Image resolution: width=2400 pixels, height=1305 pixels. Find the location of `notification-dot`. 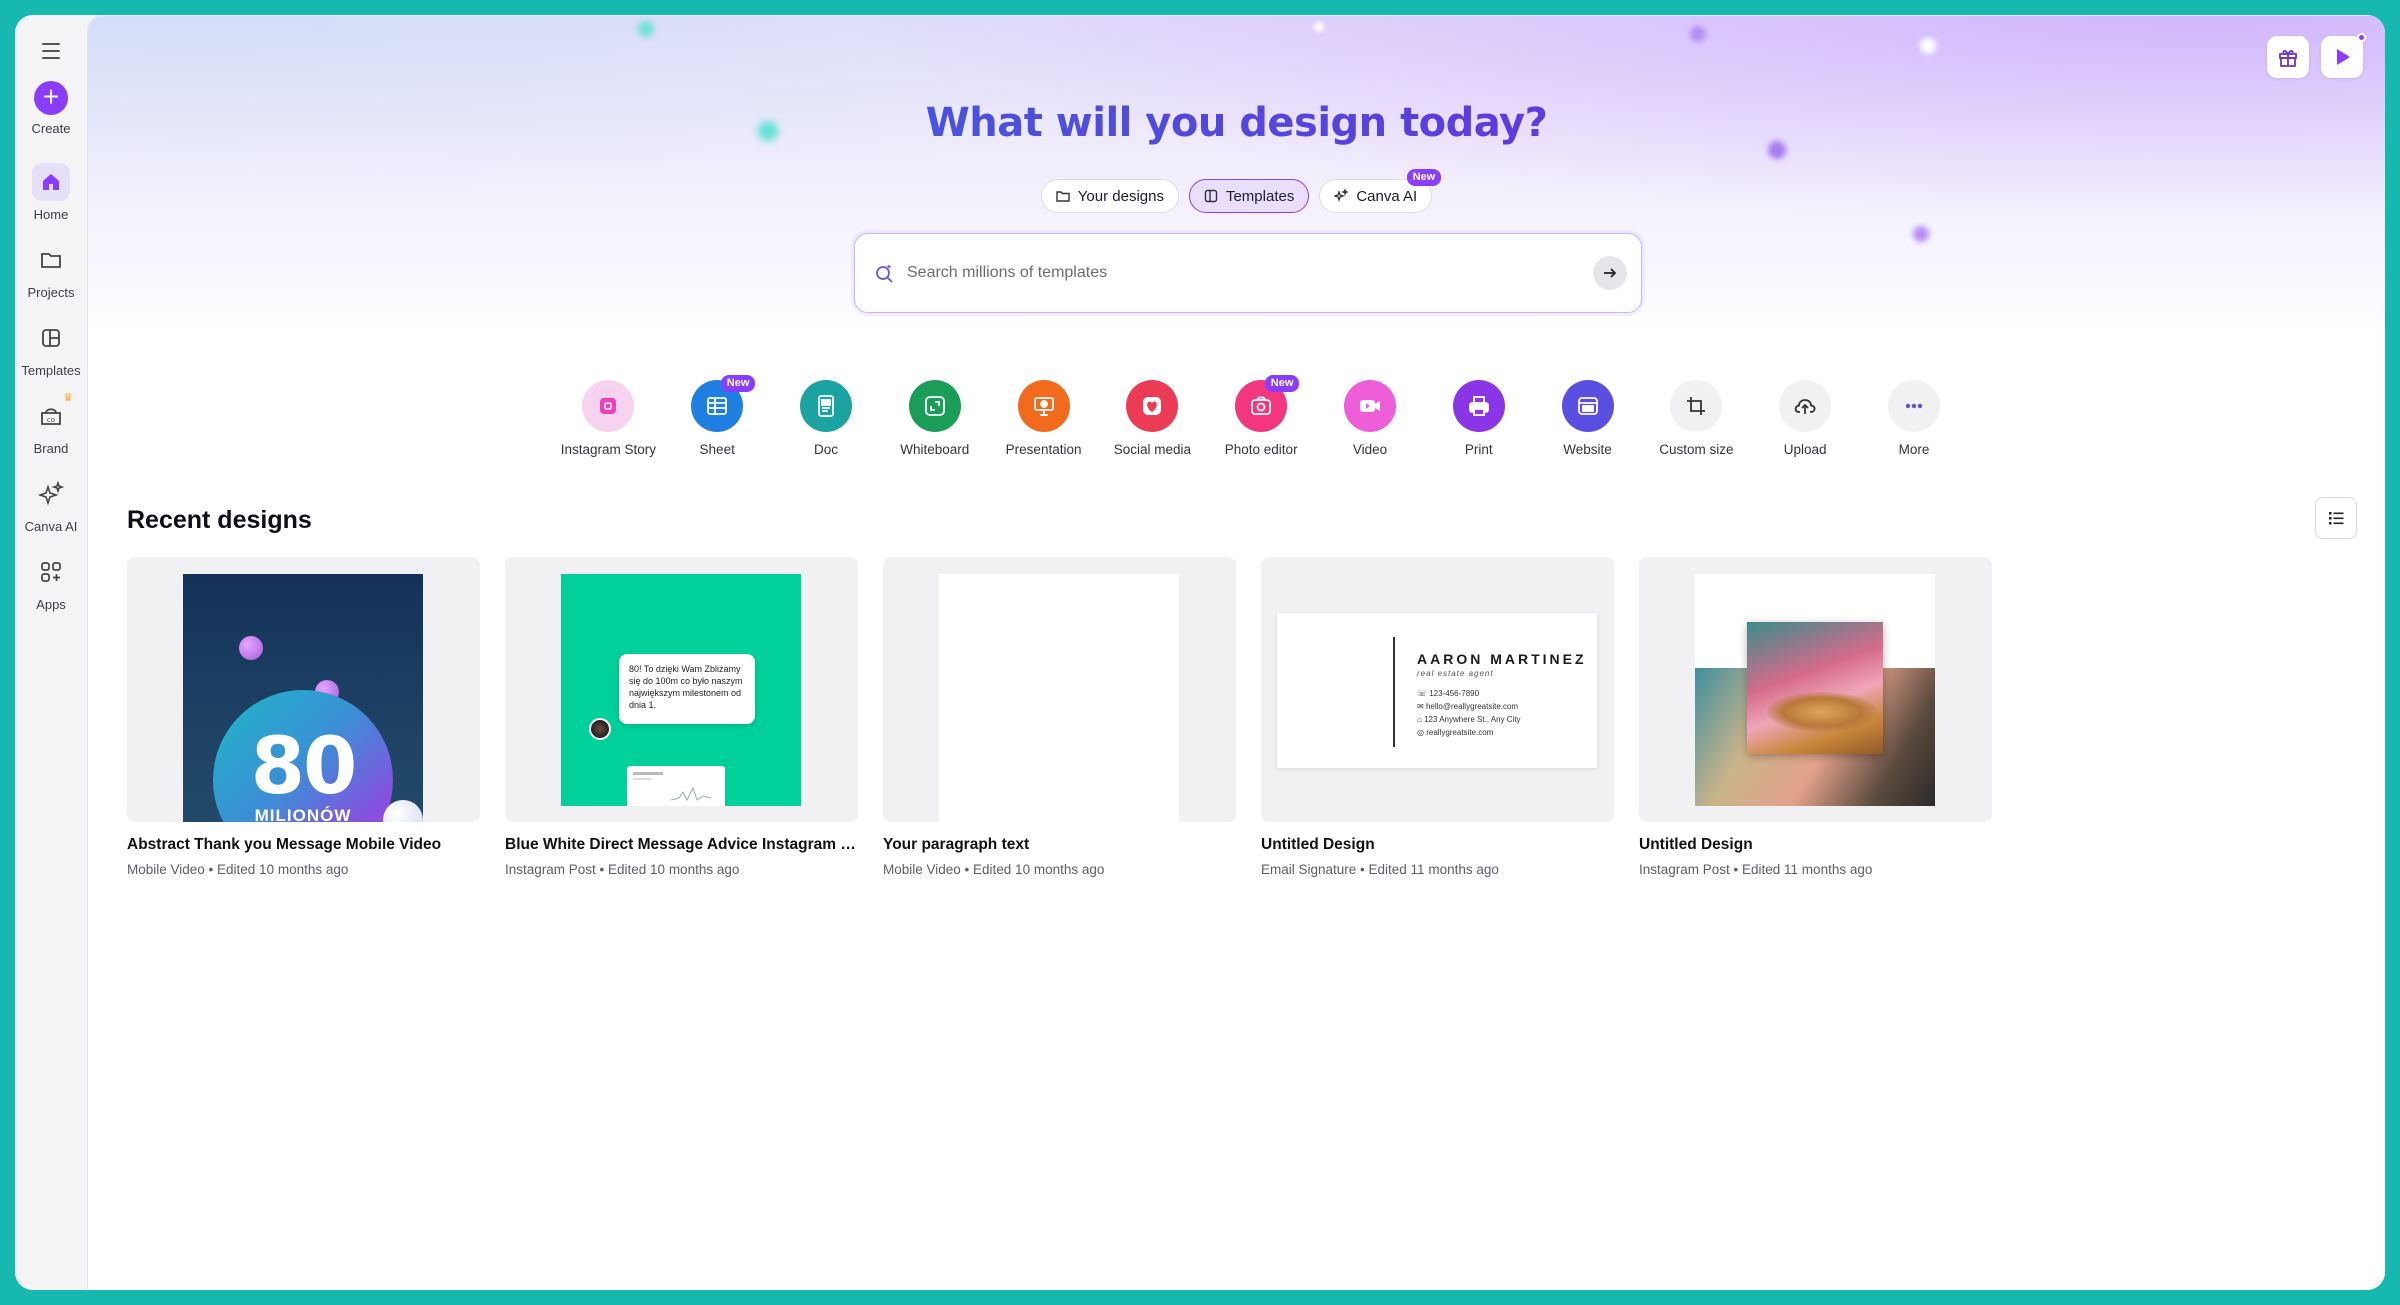

notification-dot is located at coordinates (2361, 37).